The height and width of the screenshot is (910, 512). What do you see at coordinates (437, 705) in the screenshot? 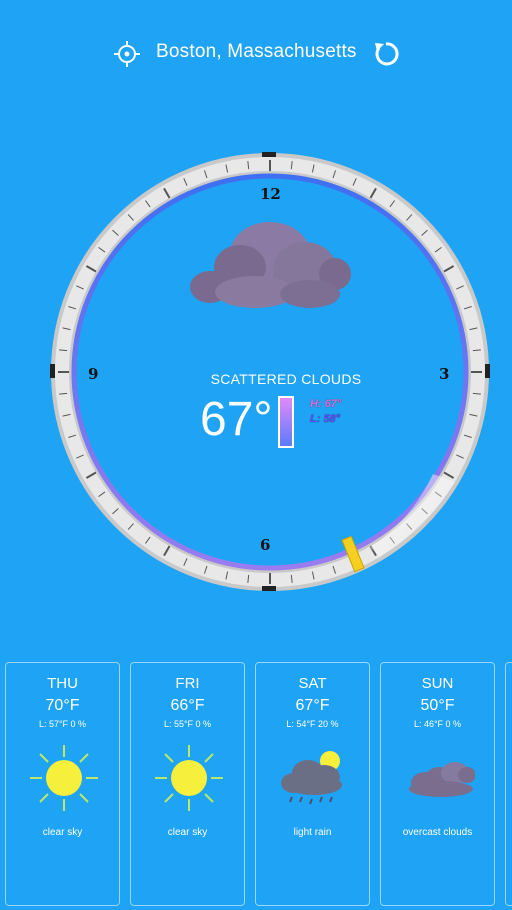
I see `forecast-temp: 50°F` at bounding box center [437, 705].